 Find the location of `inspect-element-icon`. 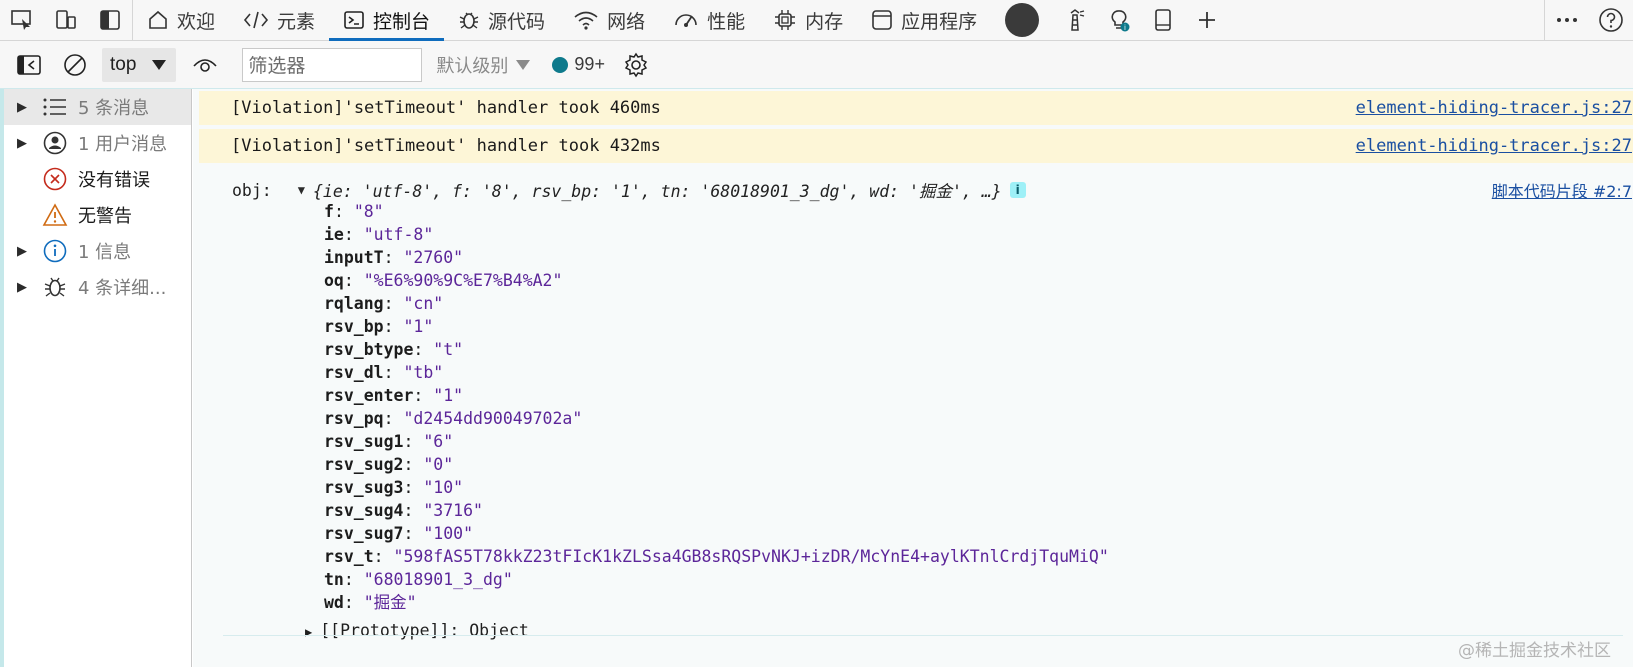

inspect-element-icon is located at coordinates (22, 20).